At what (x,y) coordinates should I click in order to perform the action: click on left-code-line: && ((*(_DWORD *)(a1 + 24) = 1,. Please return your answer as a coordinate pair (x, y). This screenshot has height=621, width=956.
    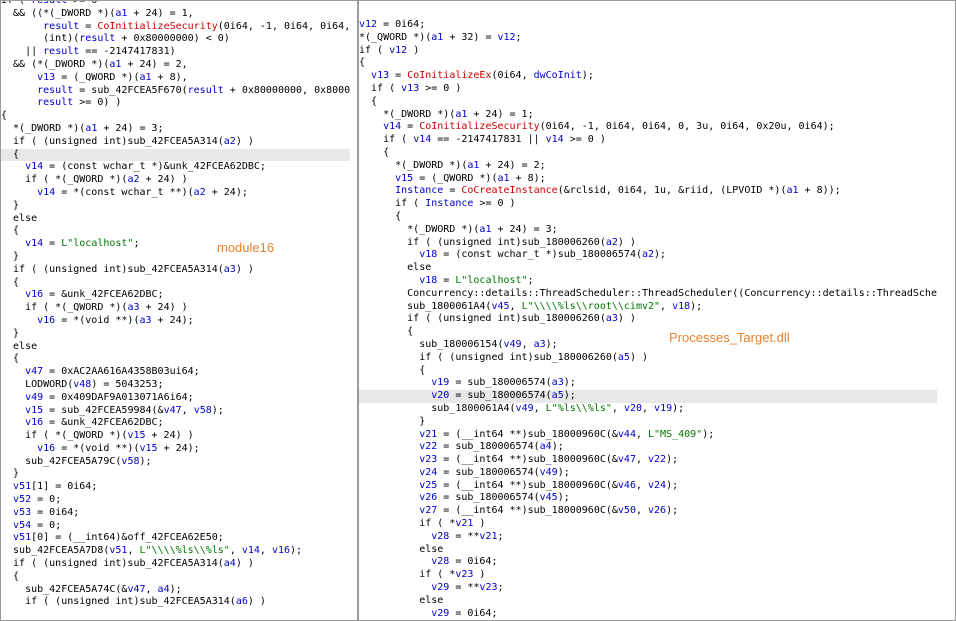
    Looking at the image, I should click on (97, 13).